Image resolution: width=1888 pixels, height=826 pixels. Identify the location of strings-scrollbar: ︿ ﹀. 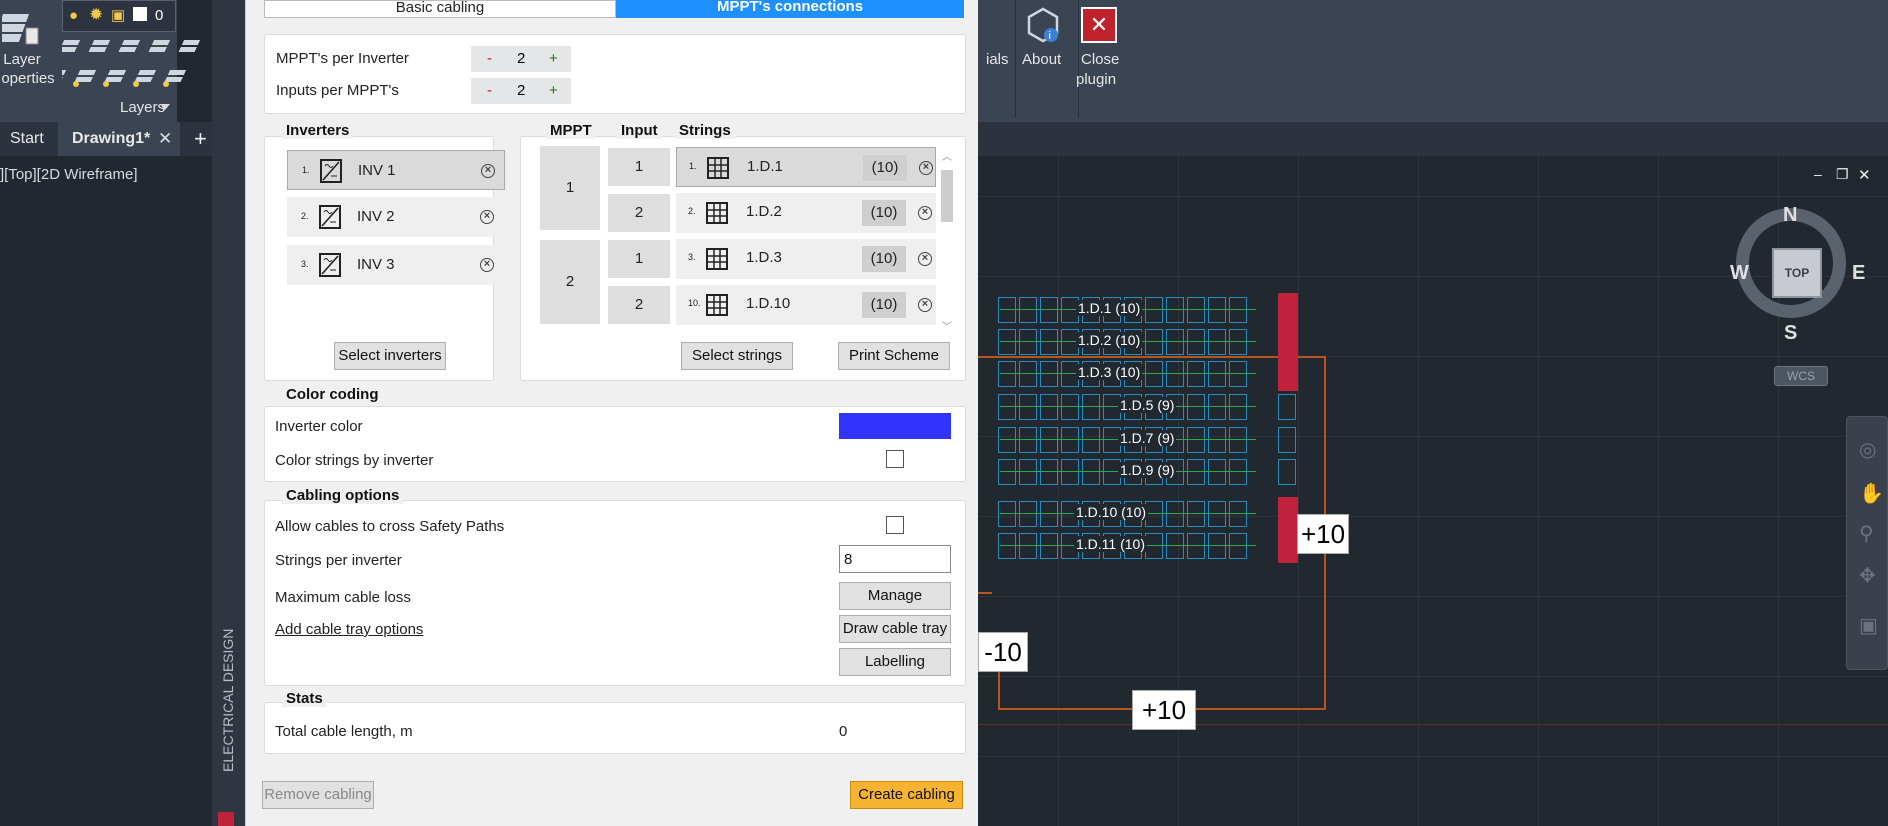
(947, 240).